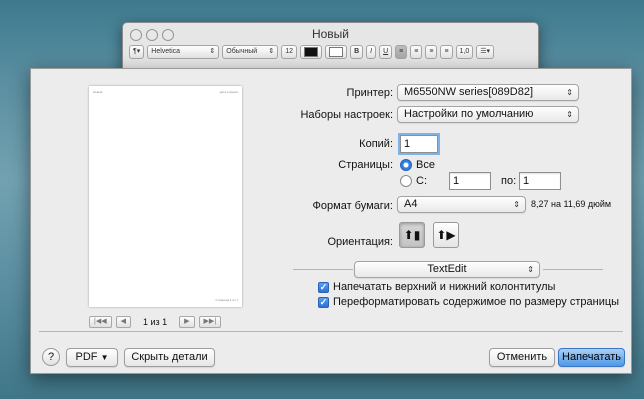  I want to click on window-title: Новый, so click(330, 34).